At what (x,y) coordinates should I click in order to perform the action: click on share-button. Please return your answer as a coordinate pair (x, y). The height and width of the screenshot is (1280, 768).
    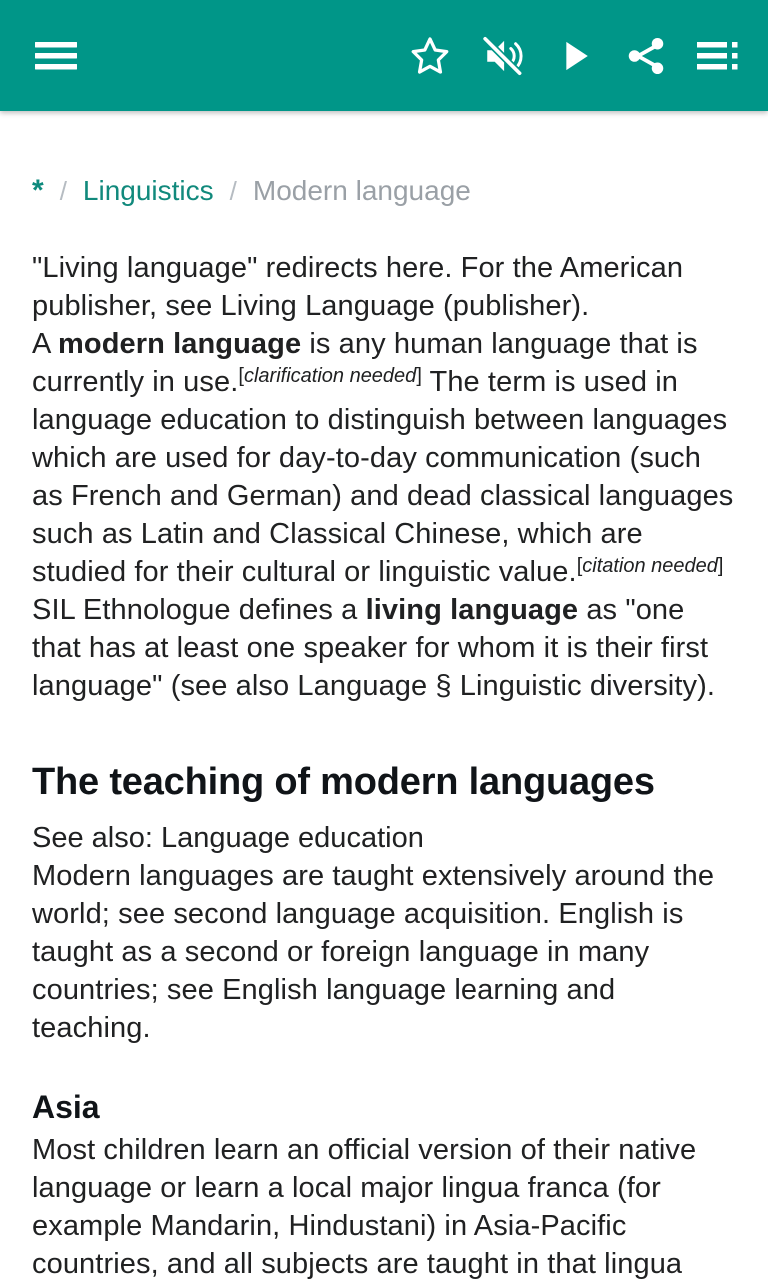
    Looking at the image, I should click on (646, 56).